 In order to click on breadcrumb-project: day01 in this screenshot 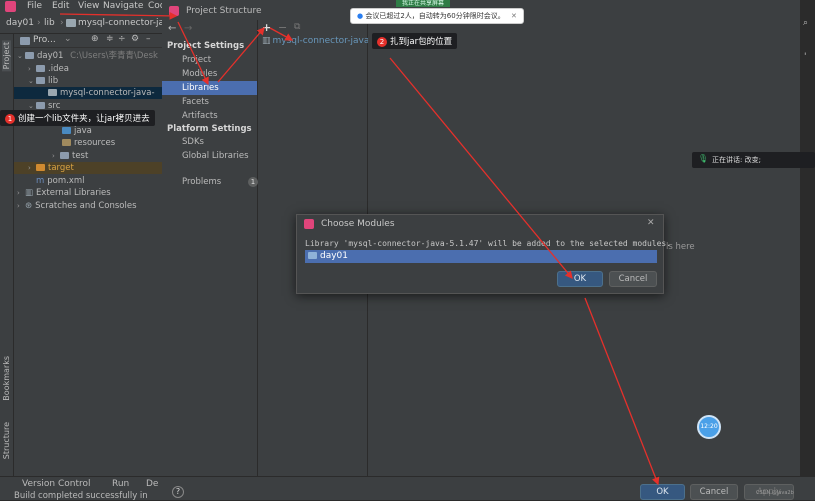, I will do `click(20, 23)`.